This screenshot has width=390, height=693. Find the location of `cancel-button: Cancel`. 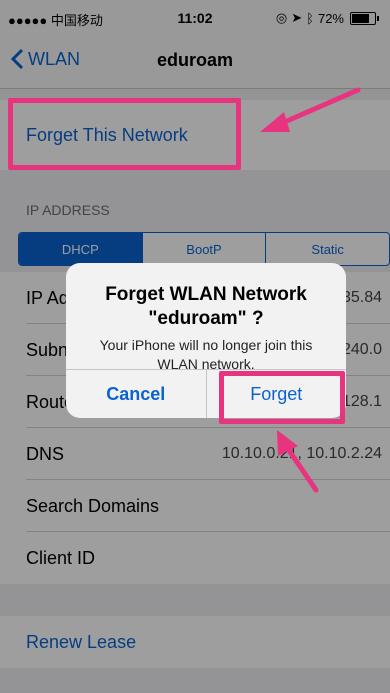

cancel-button: Cancel is located at coordinates (136, 394).